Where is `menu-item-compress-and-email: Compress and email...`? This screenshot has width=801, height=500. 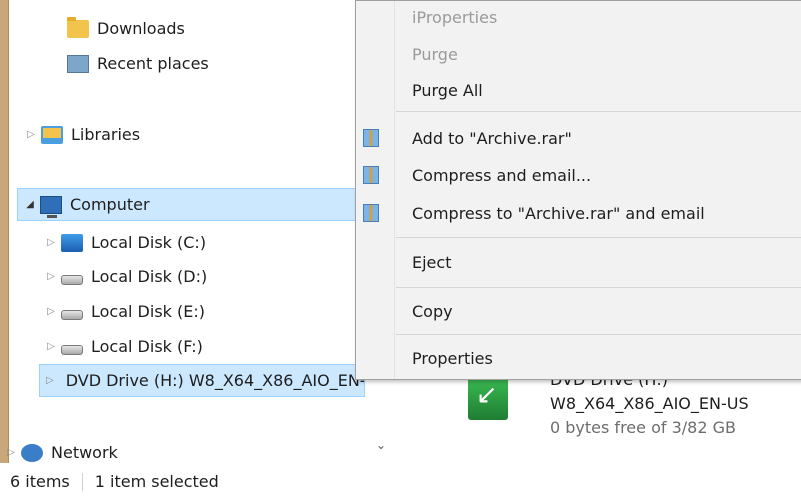
menu-item-compress-and-email: Compress and email... is located at coordinates (501, 175).